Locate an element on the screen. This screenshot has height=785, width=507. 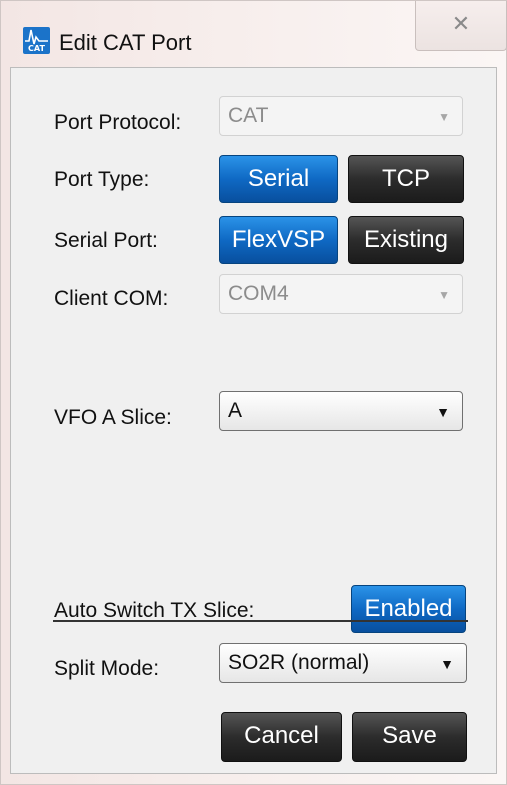
window-title: Edit CAT Port is located at coordinates (125, 42).